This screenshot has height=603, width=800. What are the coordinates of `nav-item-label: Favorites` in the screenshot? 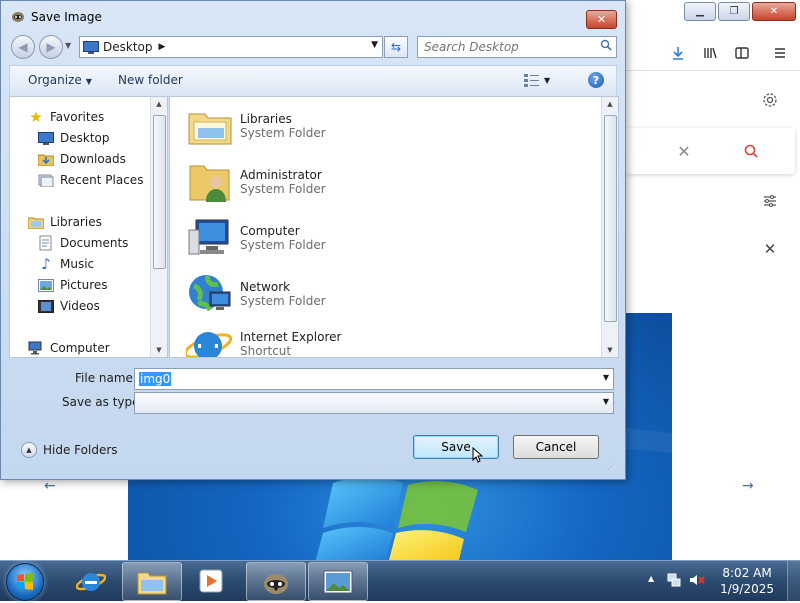 It's located at (77, 117).